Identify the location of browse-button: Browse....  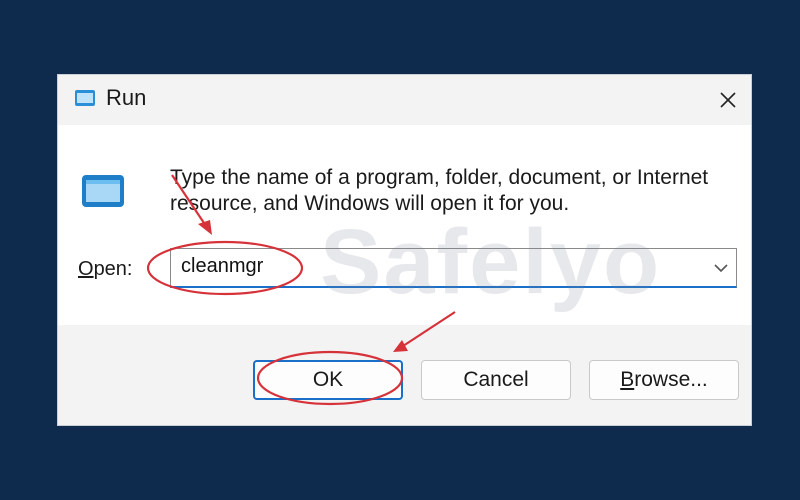
(664, 380).